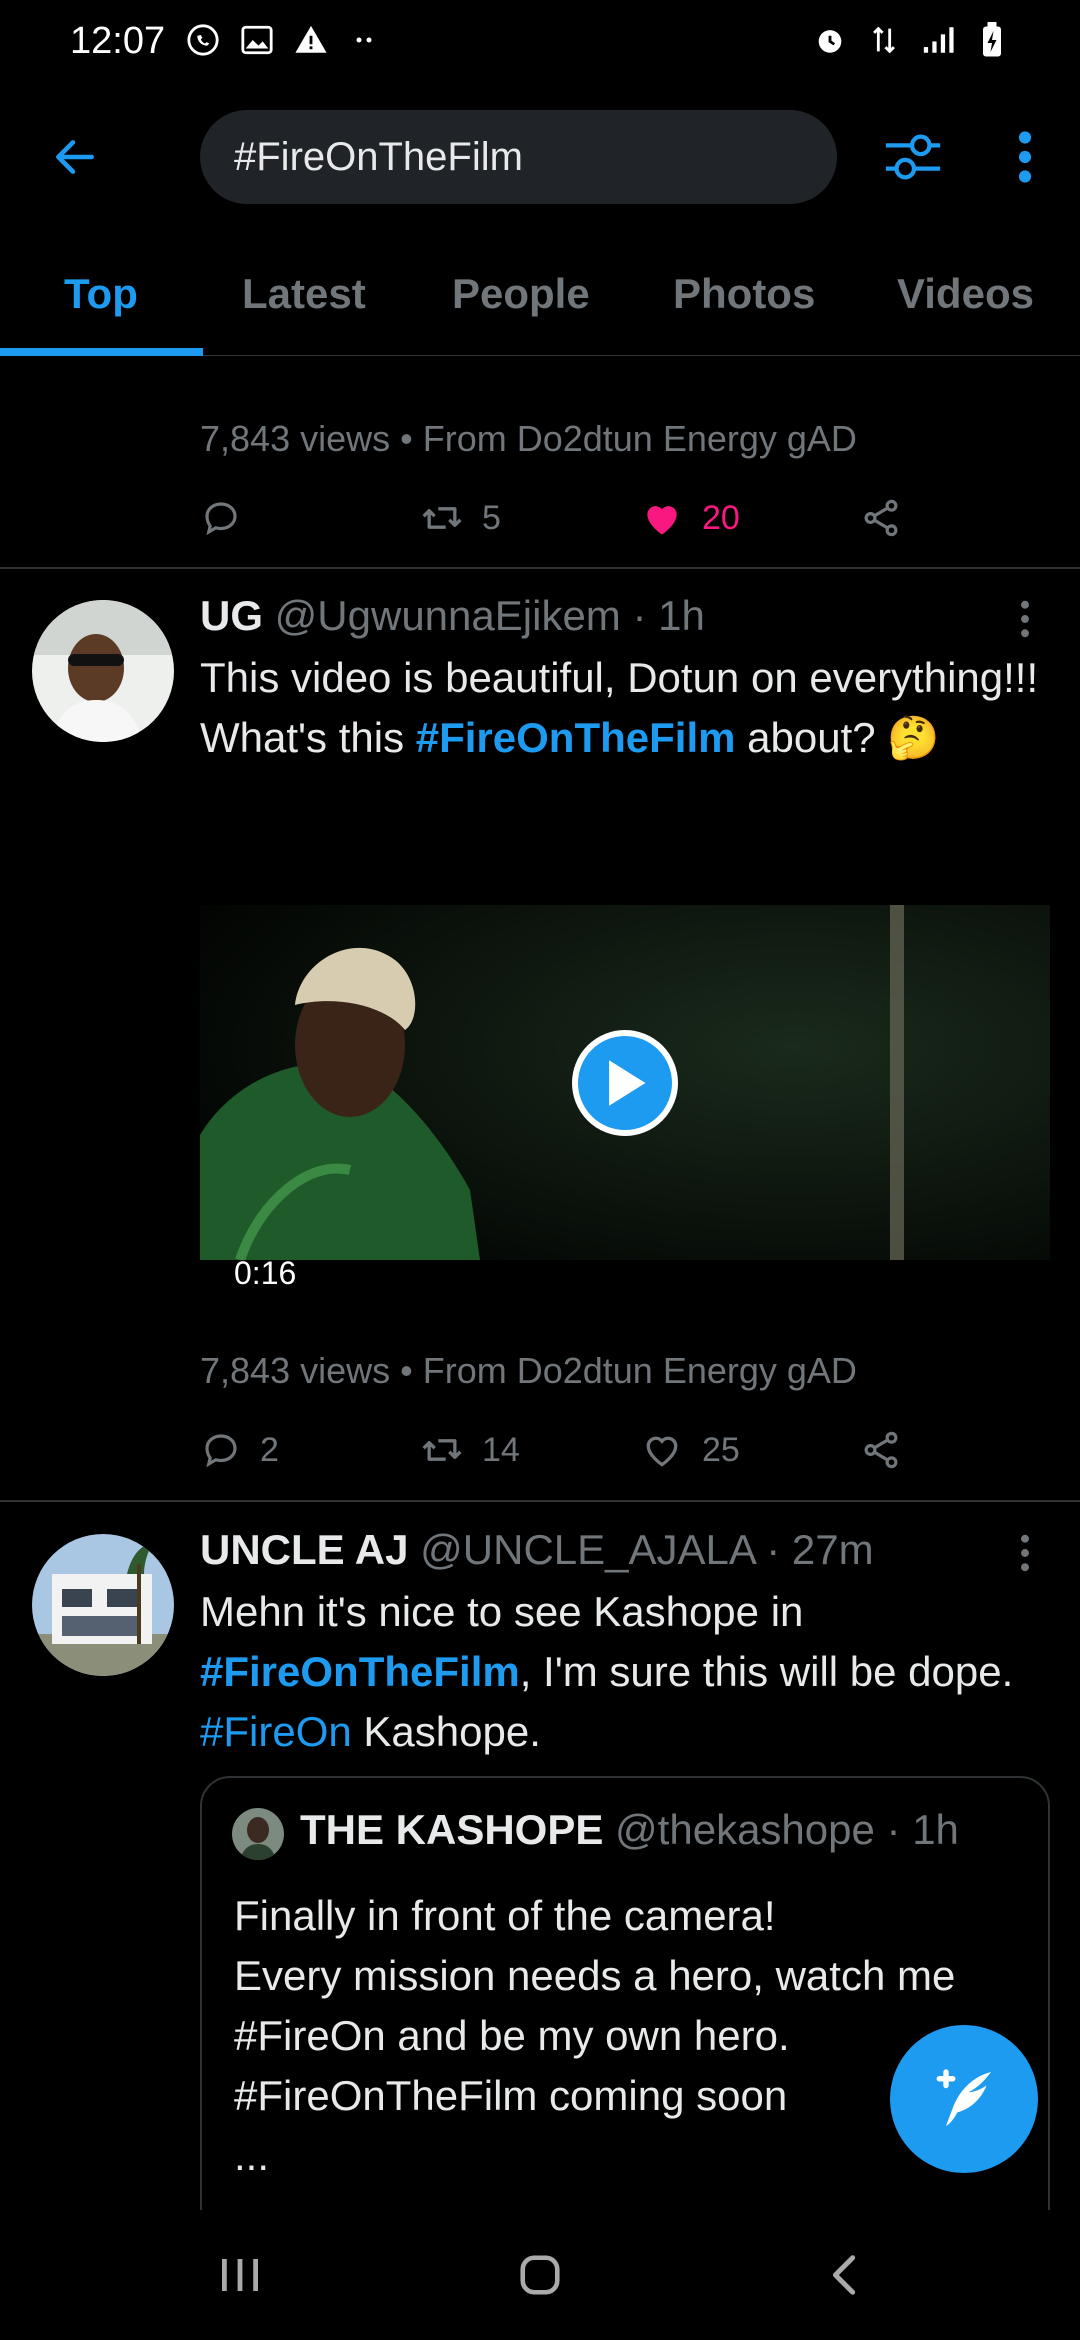  I want to click on data-transfer-icon, so click(884, 40).